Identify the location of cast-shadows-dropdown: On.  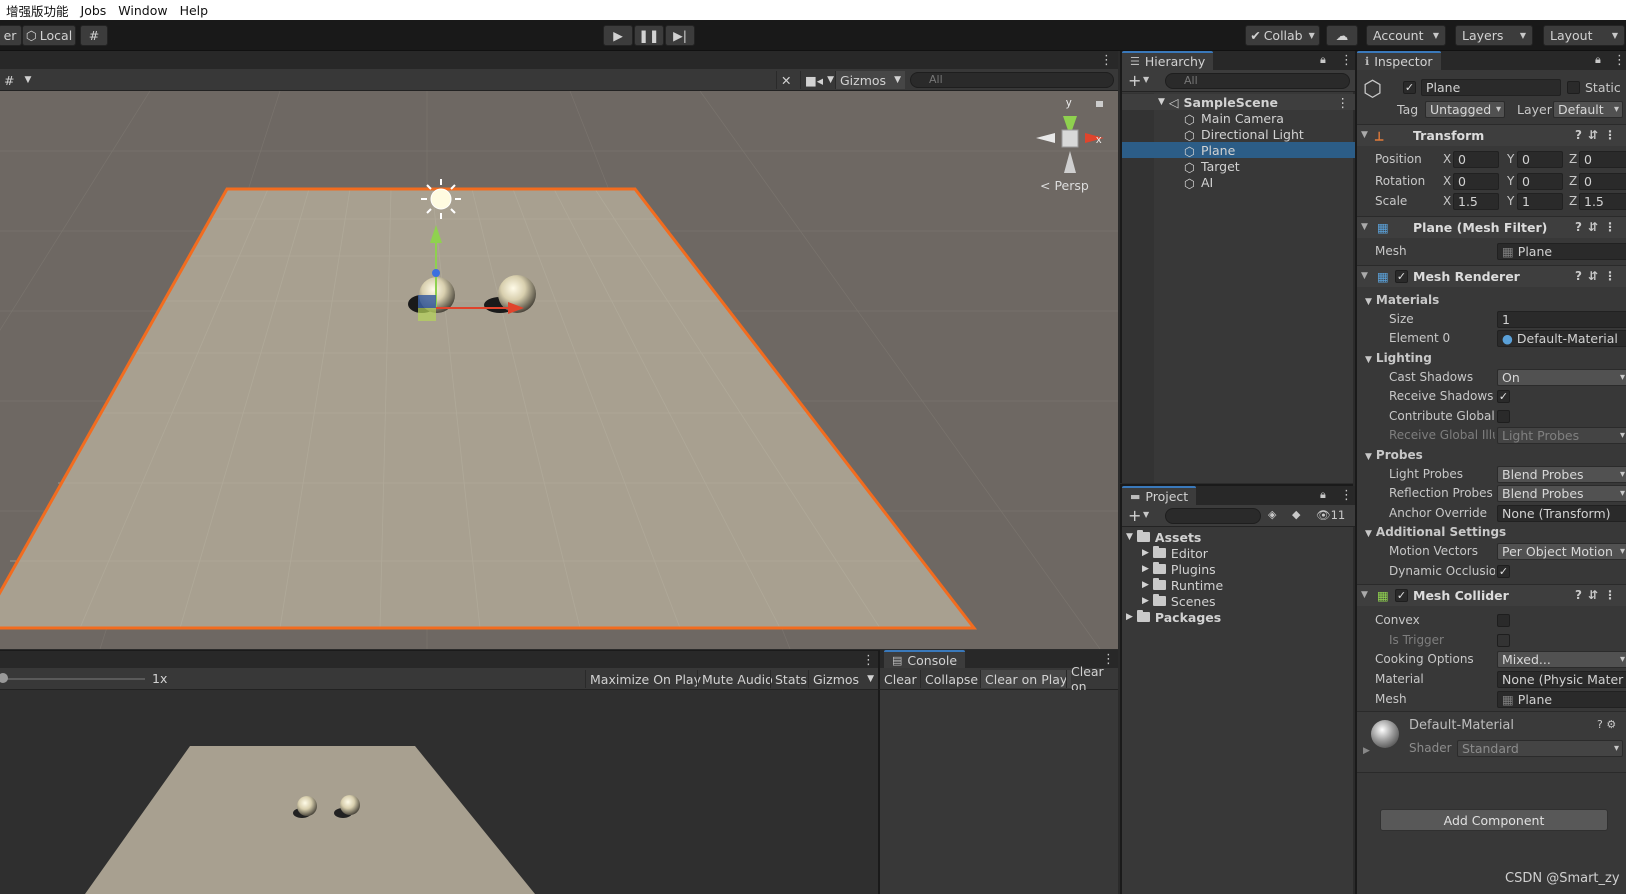
(1561, 377).